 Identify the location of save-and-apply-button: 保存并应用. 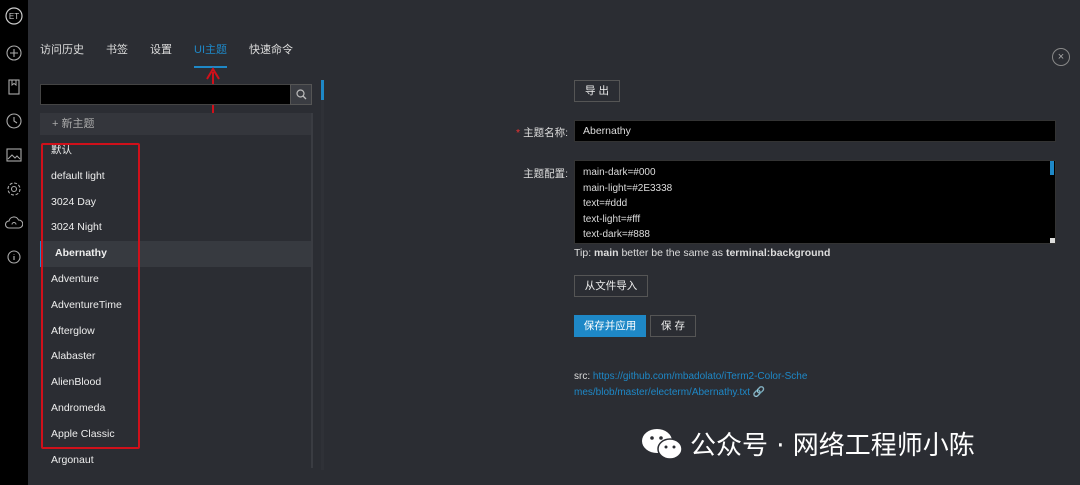
(610, 326).